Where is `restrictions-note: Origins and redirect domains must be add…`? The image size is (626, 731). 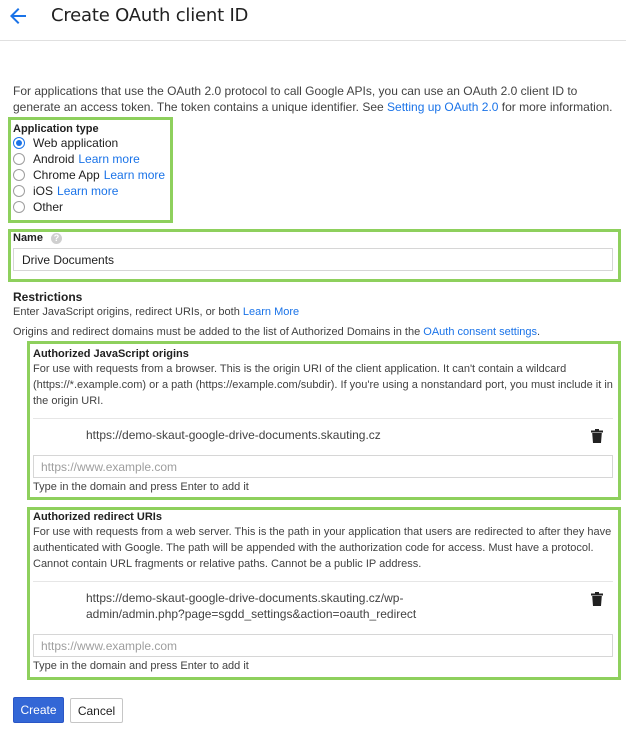
restrictions-note: Origins and redirect domains must be add… is located at coordinates (277, 332).